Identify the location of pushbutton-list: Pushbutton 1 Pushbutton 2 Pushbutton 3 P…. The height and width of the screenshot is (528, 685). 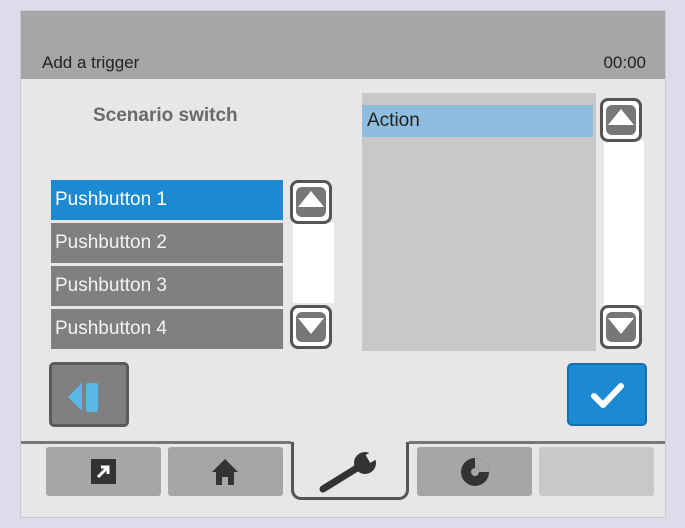
(167, 266).